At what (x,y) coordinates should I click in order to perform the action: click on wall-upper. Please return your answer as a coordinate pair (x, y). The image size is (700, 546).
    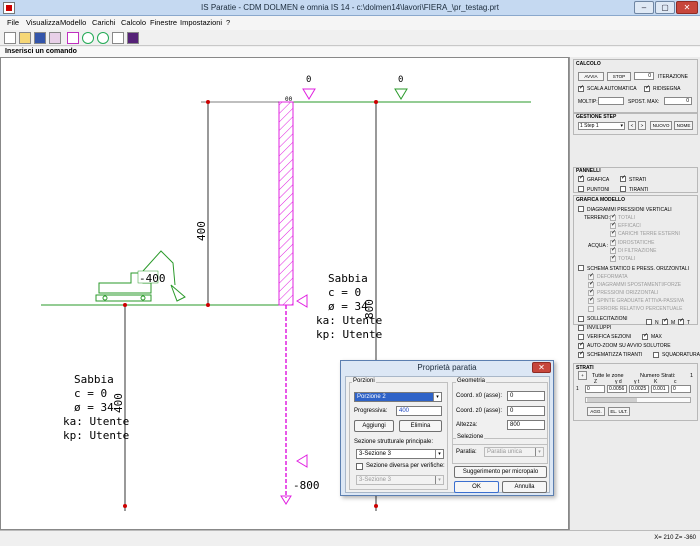
    Looking at the image, I should click on (286, 203).